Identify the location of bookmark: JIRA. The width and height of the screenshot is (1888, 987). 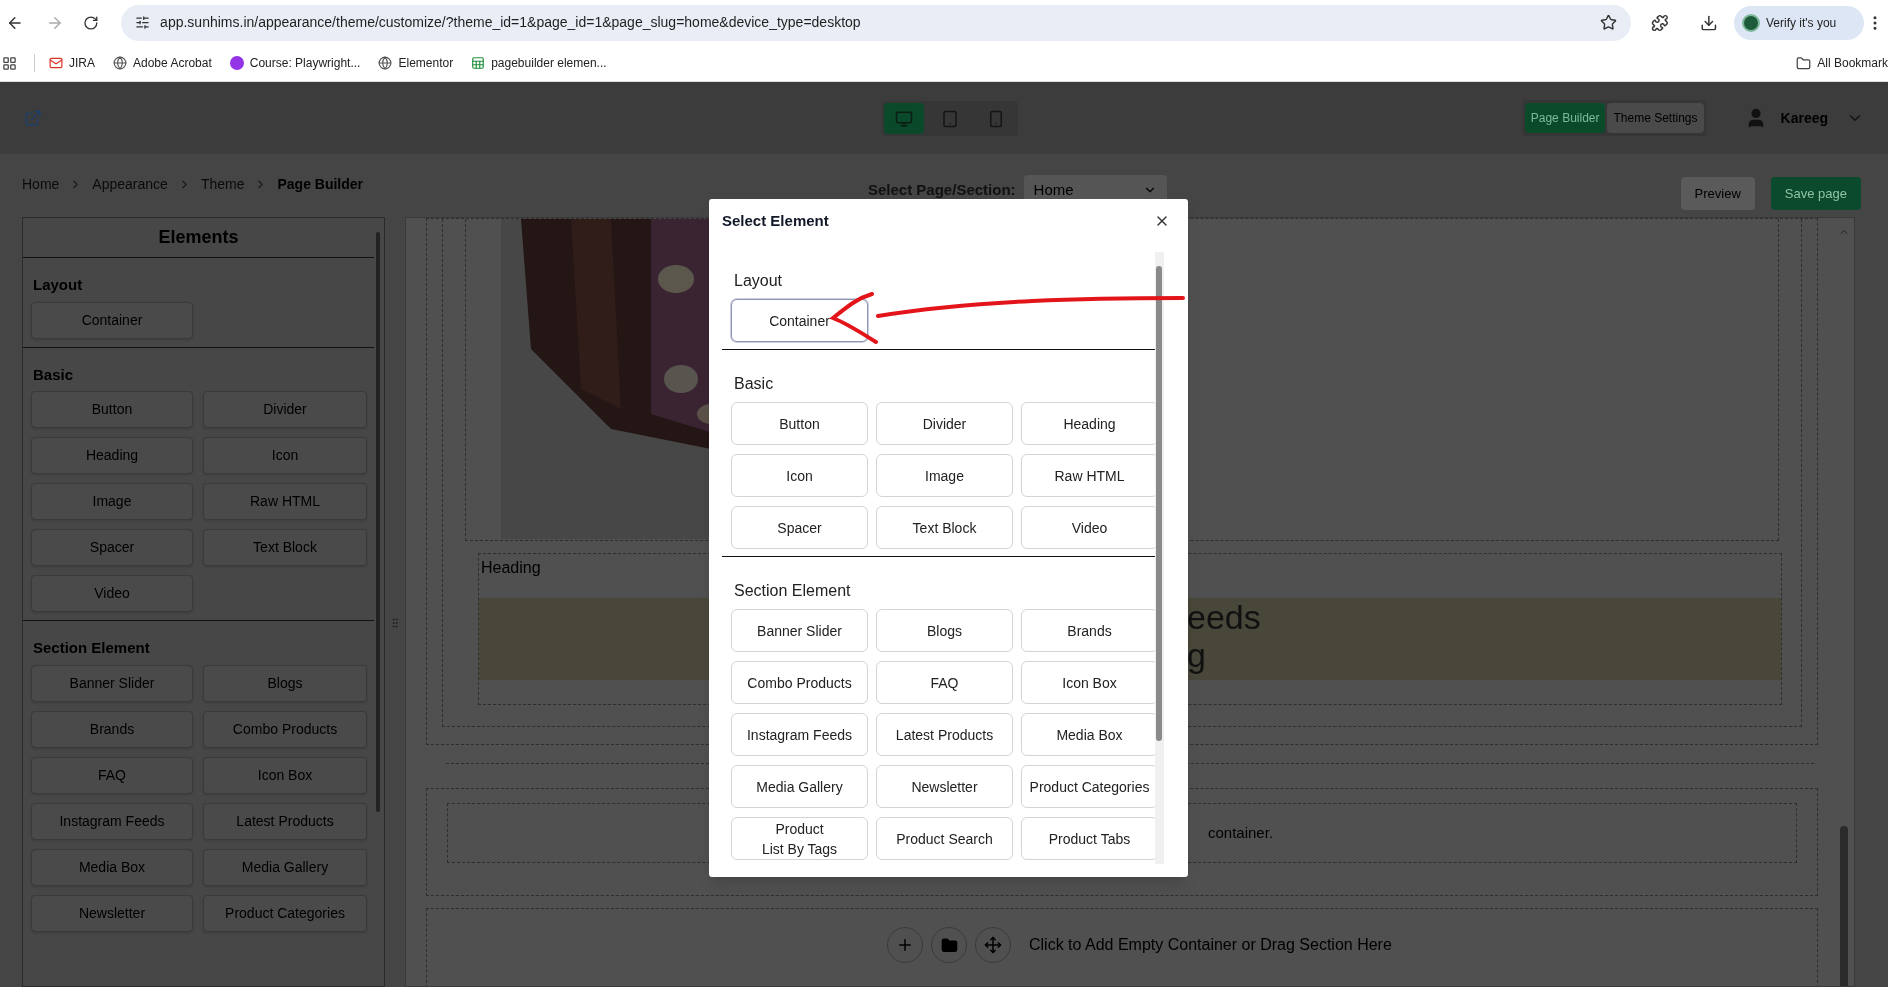
(72, 63).